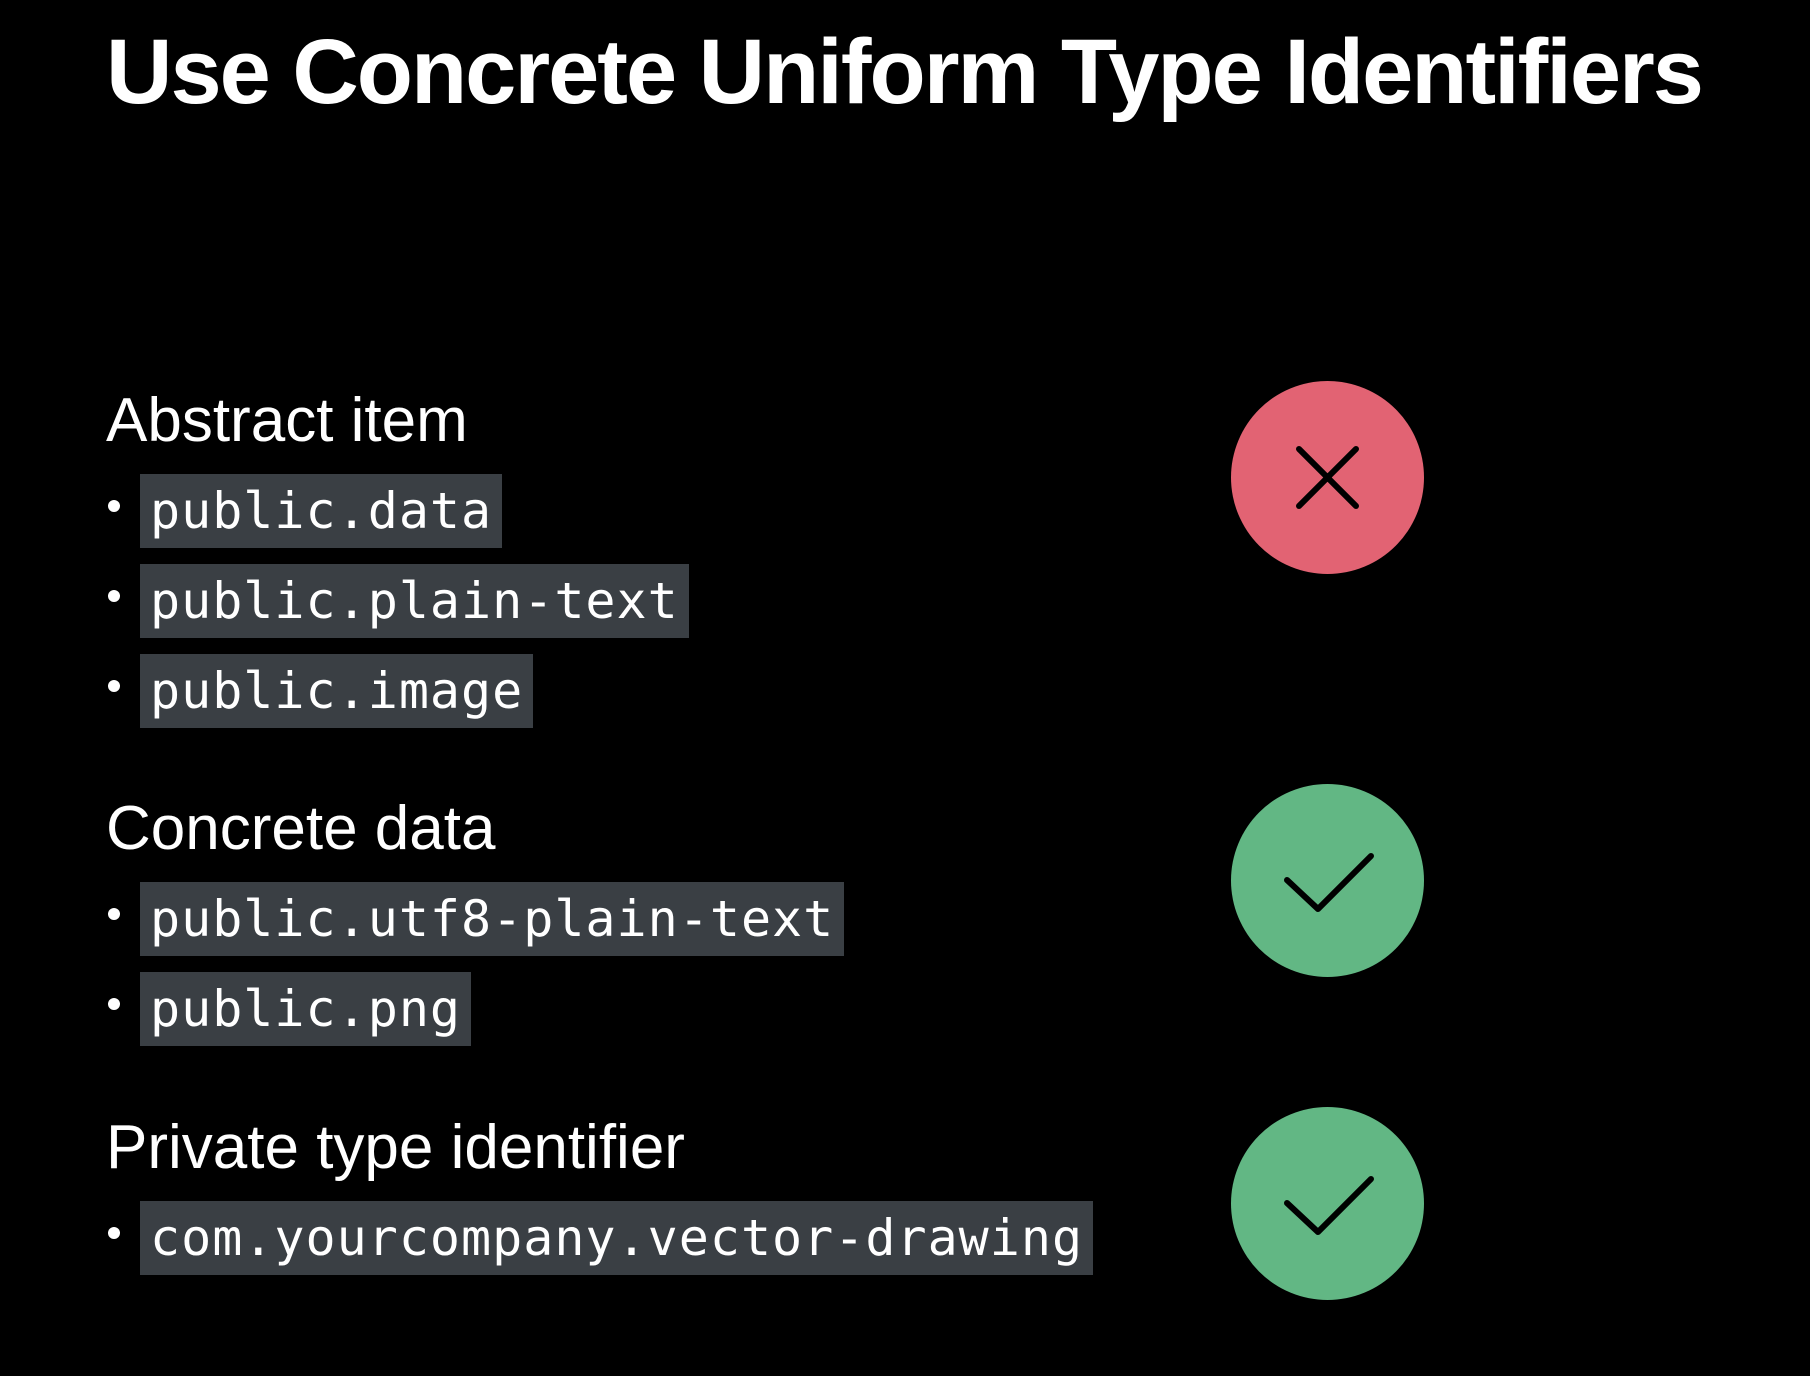 The width and height of the screenshot is (1810, 1376). Describe the element at coordinates (905, 72) in the screenshot. I see `slide-title: Use Concrete Uniform Type Identifiers` at that location.